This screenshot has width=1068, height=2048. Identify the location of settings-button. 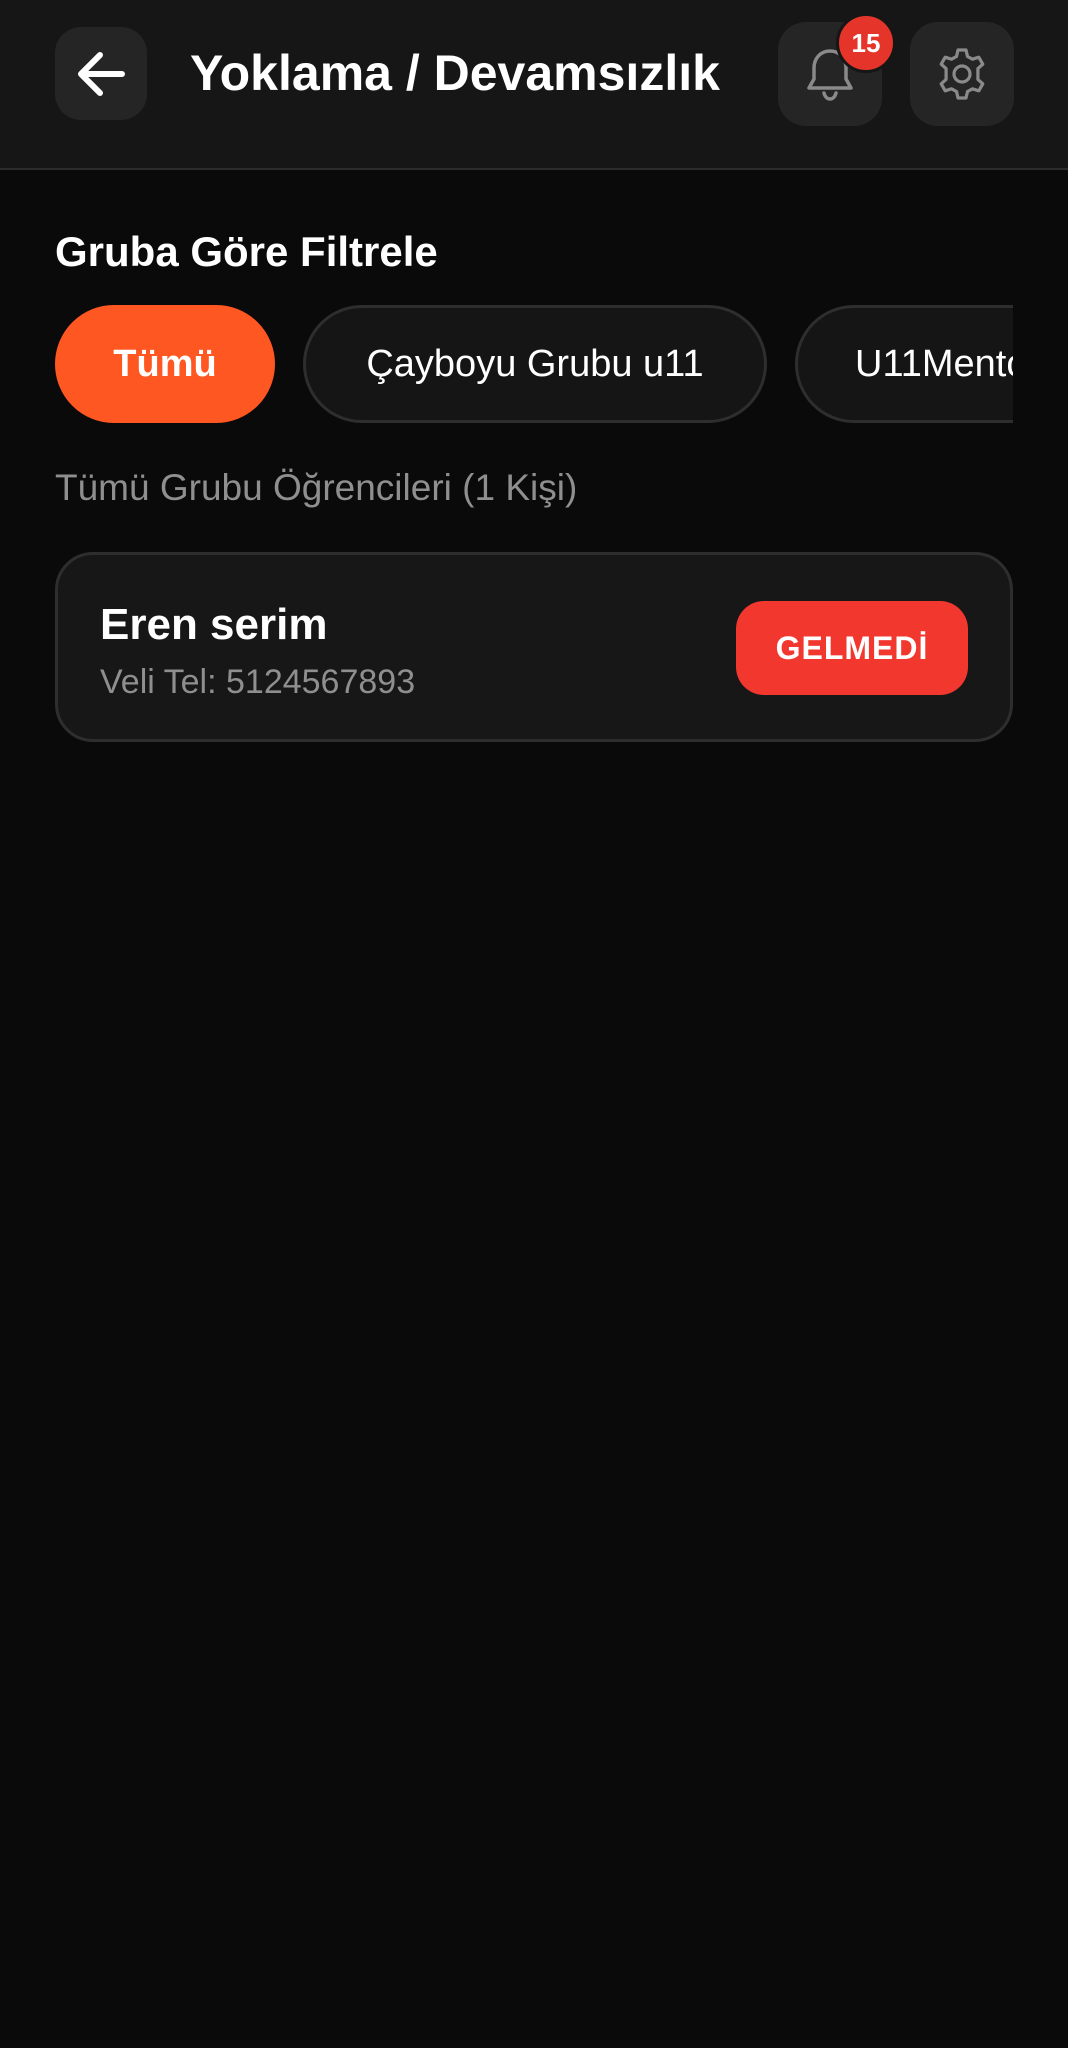
(962, 74).